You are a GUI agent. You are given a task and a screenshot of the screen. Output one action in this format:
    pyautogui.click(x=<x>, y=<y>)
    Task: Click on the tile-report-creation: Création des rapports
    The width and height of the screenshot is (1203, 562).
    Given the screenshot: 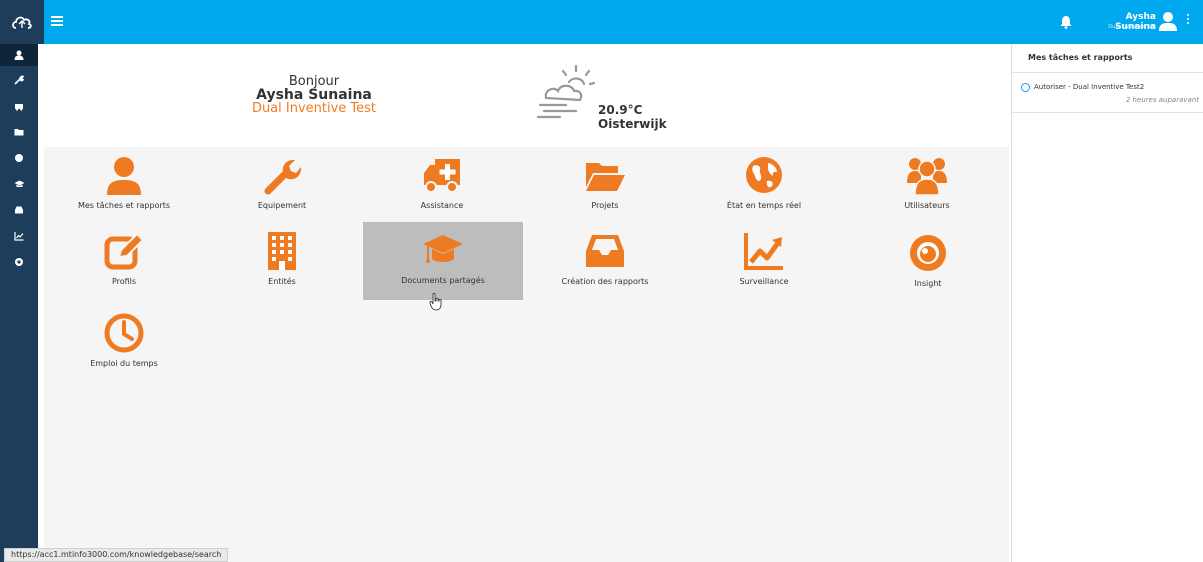 What is the action you would take?
    pyautogui.click(x=605, y=262)
    